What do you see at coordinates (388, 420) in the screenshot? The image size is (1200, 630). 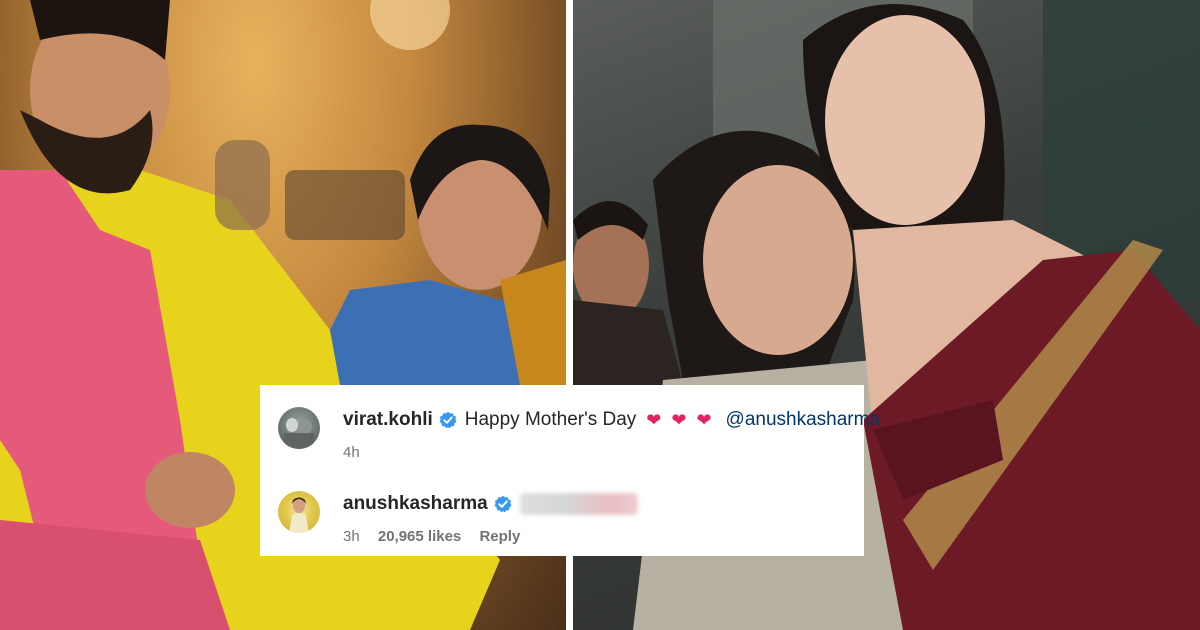 I see `username: virat.kohli` at bounding box center [388, 420].